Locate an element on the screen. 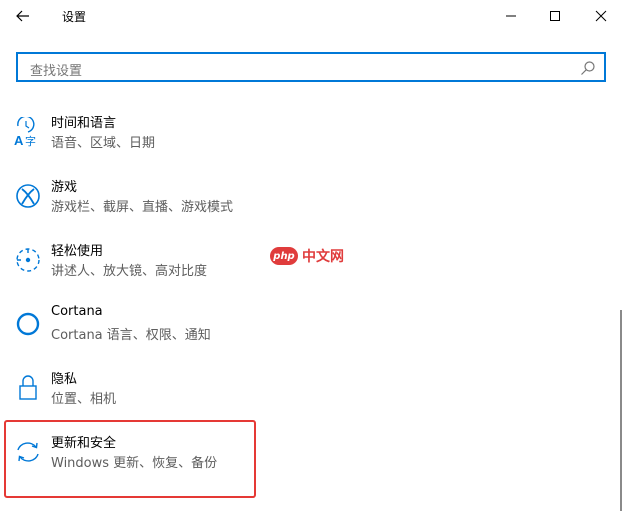 This screenshot has width=624, height=511. maximize-button is located at coordinates (555, 16).